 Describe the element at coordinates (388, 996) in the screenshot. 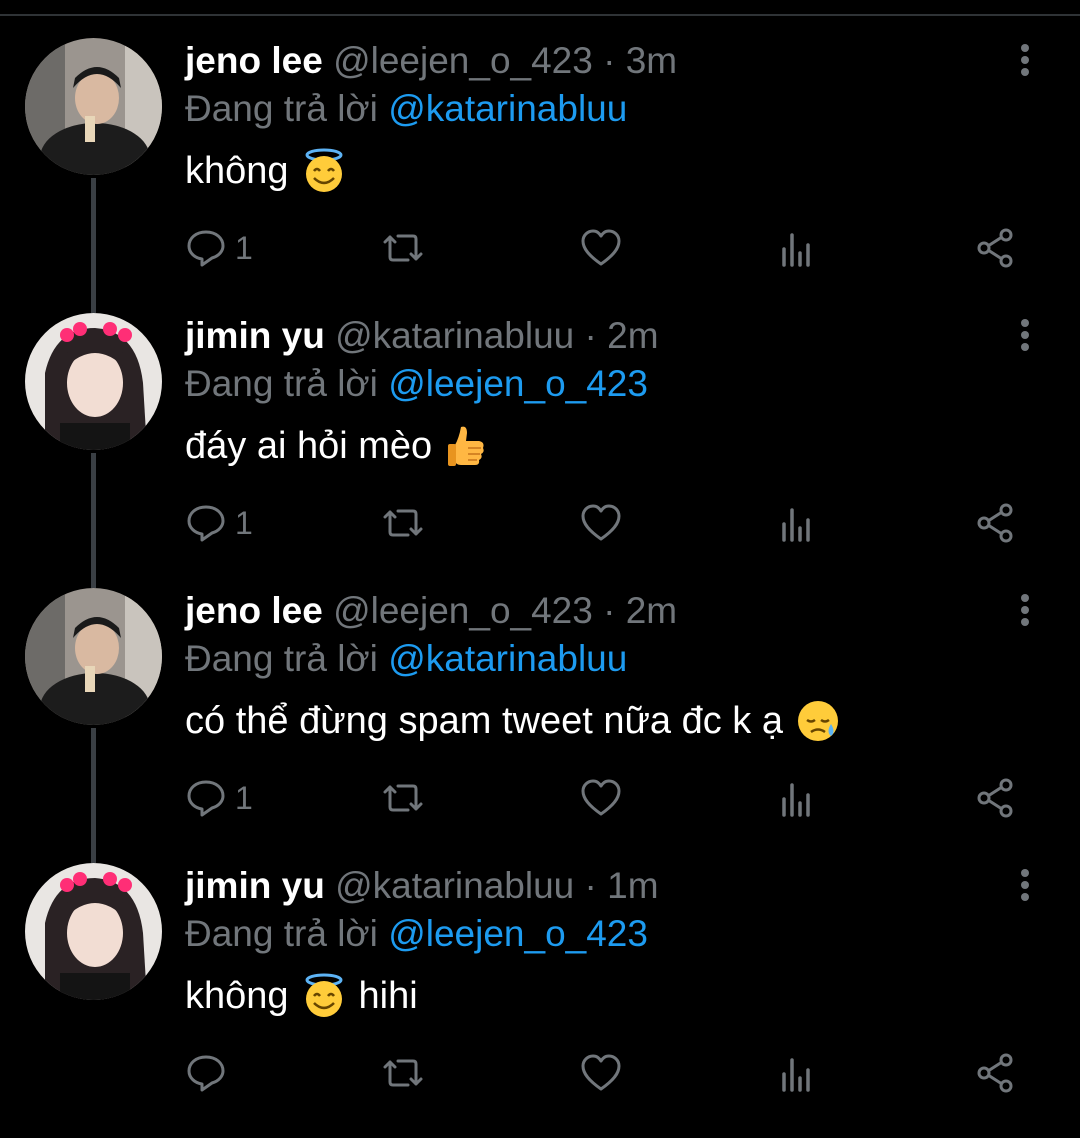

I see `tweet-text-suffix: hihi` at that location.